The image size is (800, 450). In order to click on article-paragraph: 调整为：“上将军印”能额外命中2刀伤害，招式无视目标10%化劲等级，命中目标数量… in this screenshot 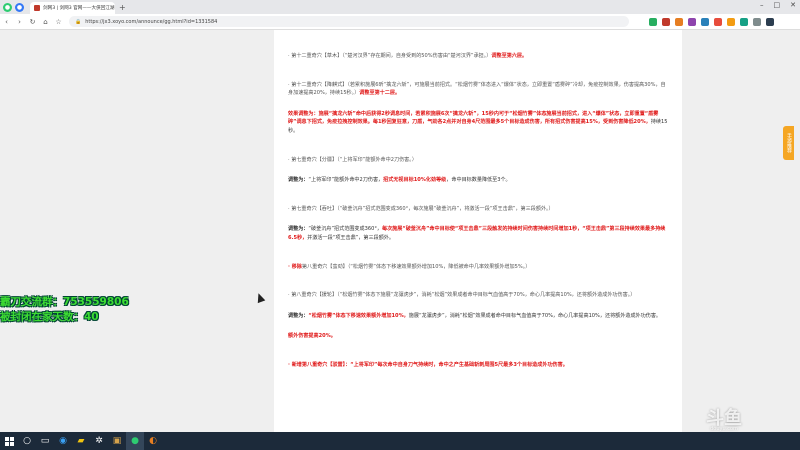, I will do `click(478, 180)`.